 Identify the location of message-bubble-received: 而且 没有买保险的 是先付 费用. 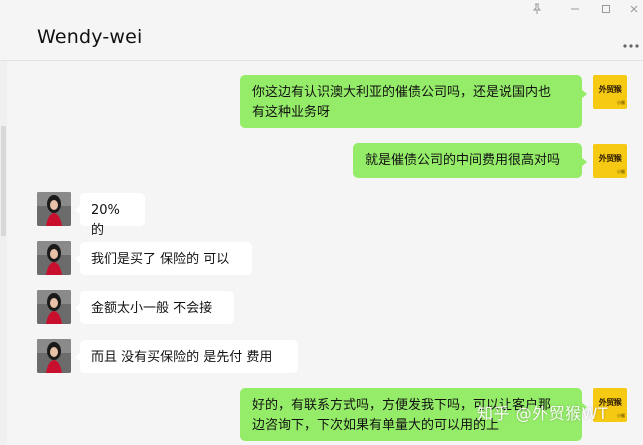
(186, 356).